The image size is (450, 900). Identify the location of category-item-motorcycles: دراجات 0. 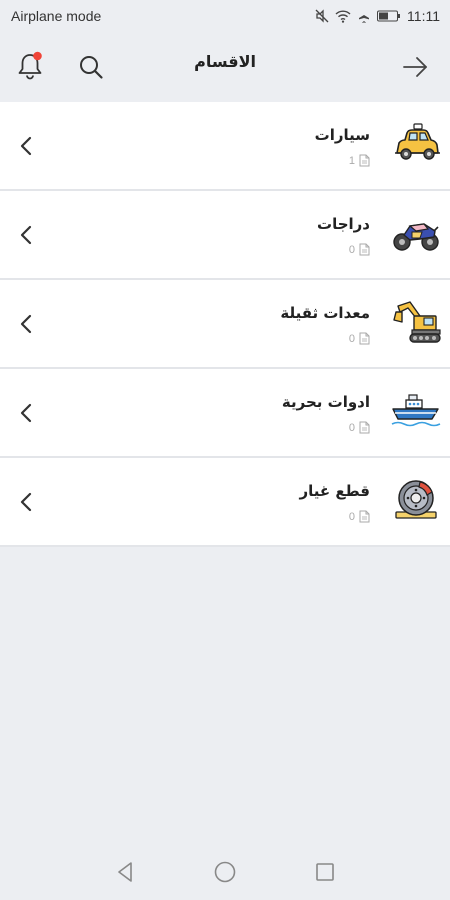
(225, 235).